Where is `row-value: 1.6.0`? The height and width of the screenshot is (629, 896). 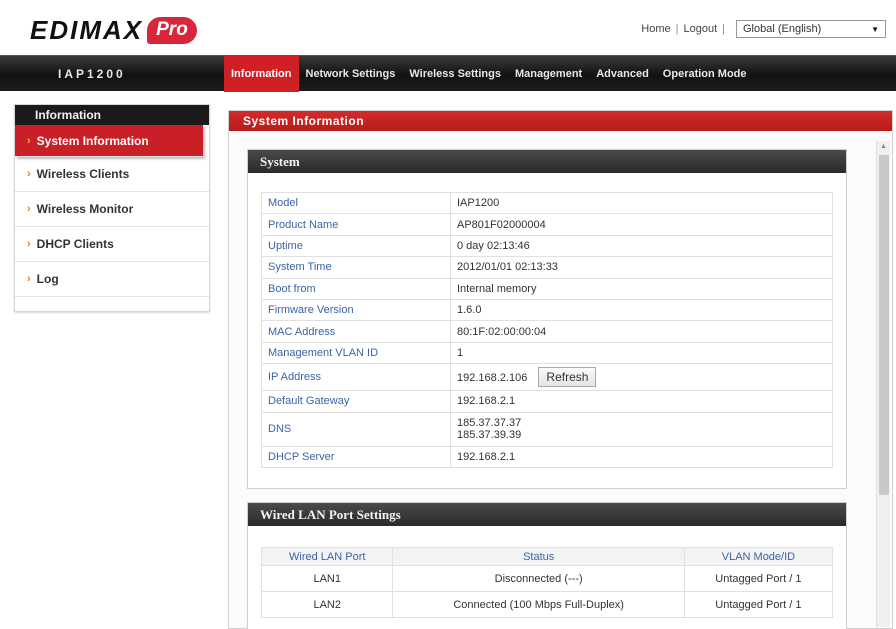 row-value: 1.6.0 is located at coordinates (641, 310).